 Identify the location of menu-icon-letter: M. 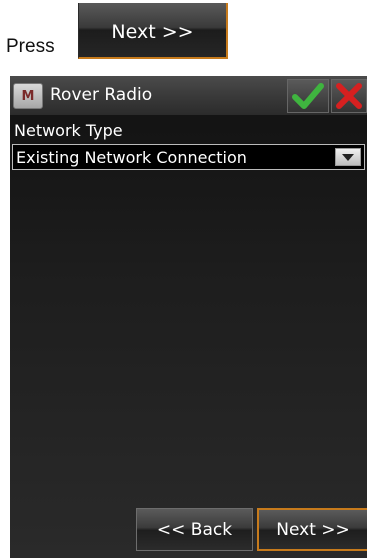
(28, 96).